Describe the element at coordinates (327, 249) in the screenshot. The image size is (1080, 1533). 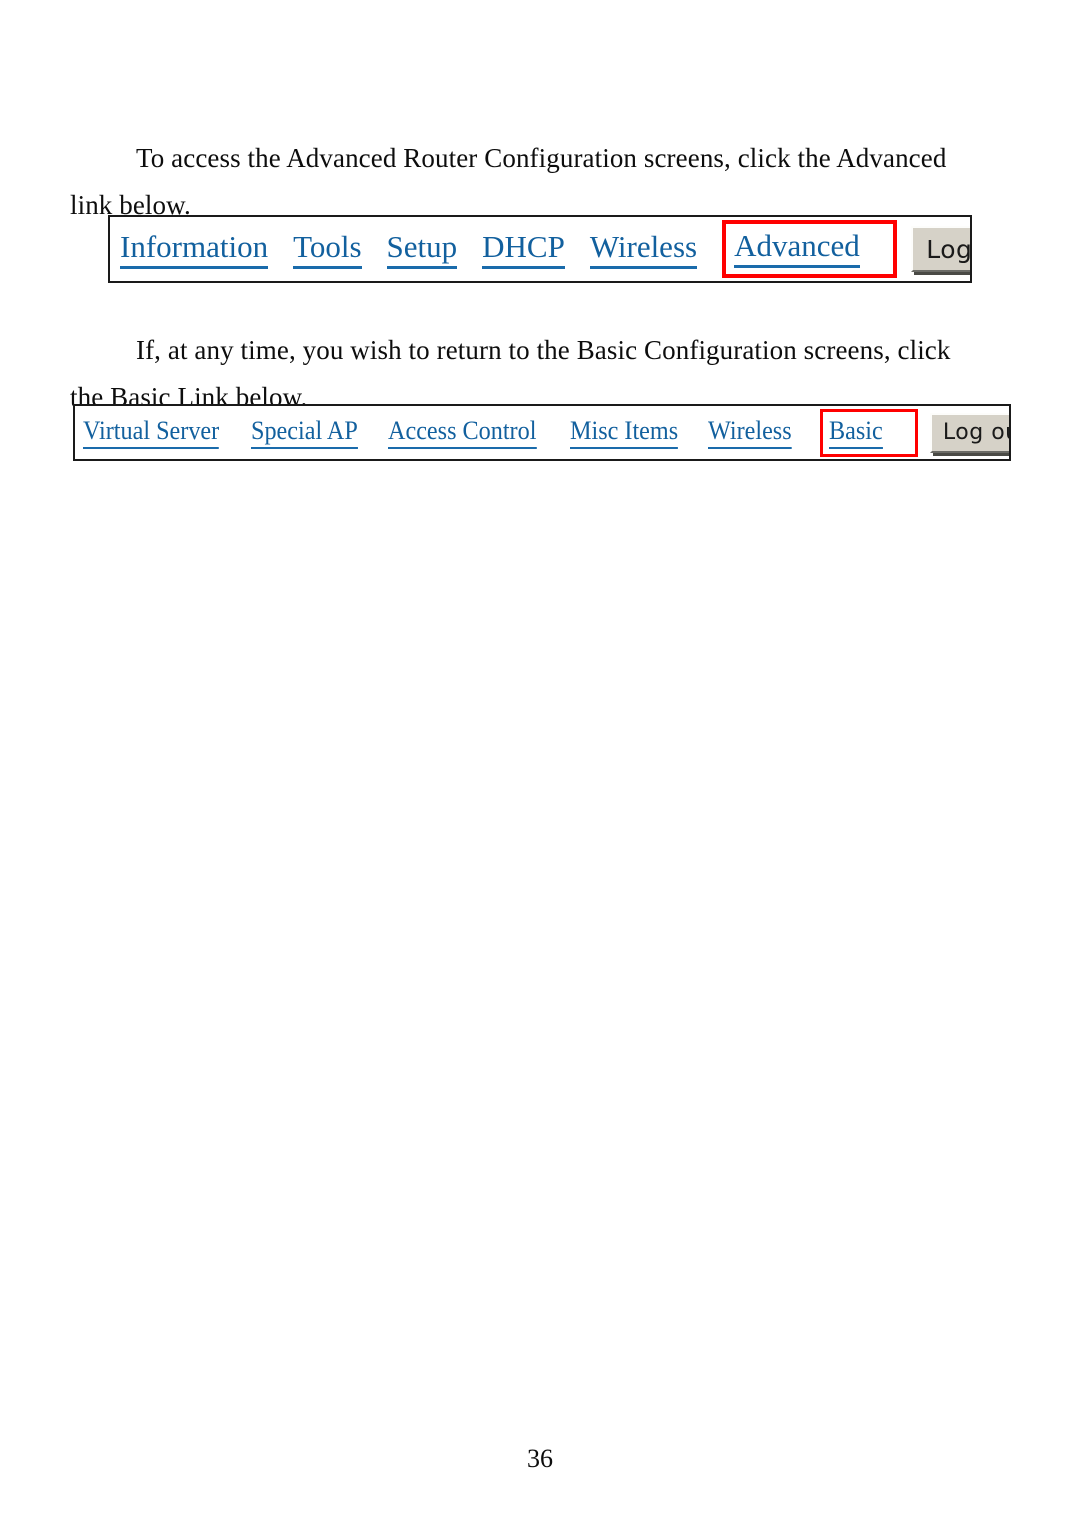
I see `nav-link-tools: Tools` at that location.